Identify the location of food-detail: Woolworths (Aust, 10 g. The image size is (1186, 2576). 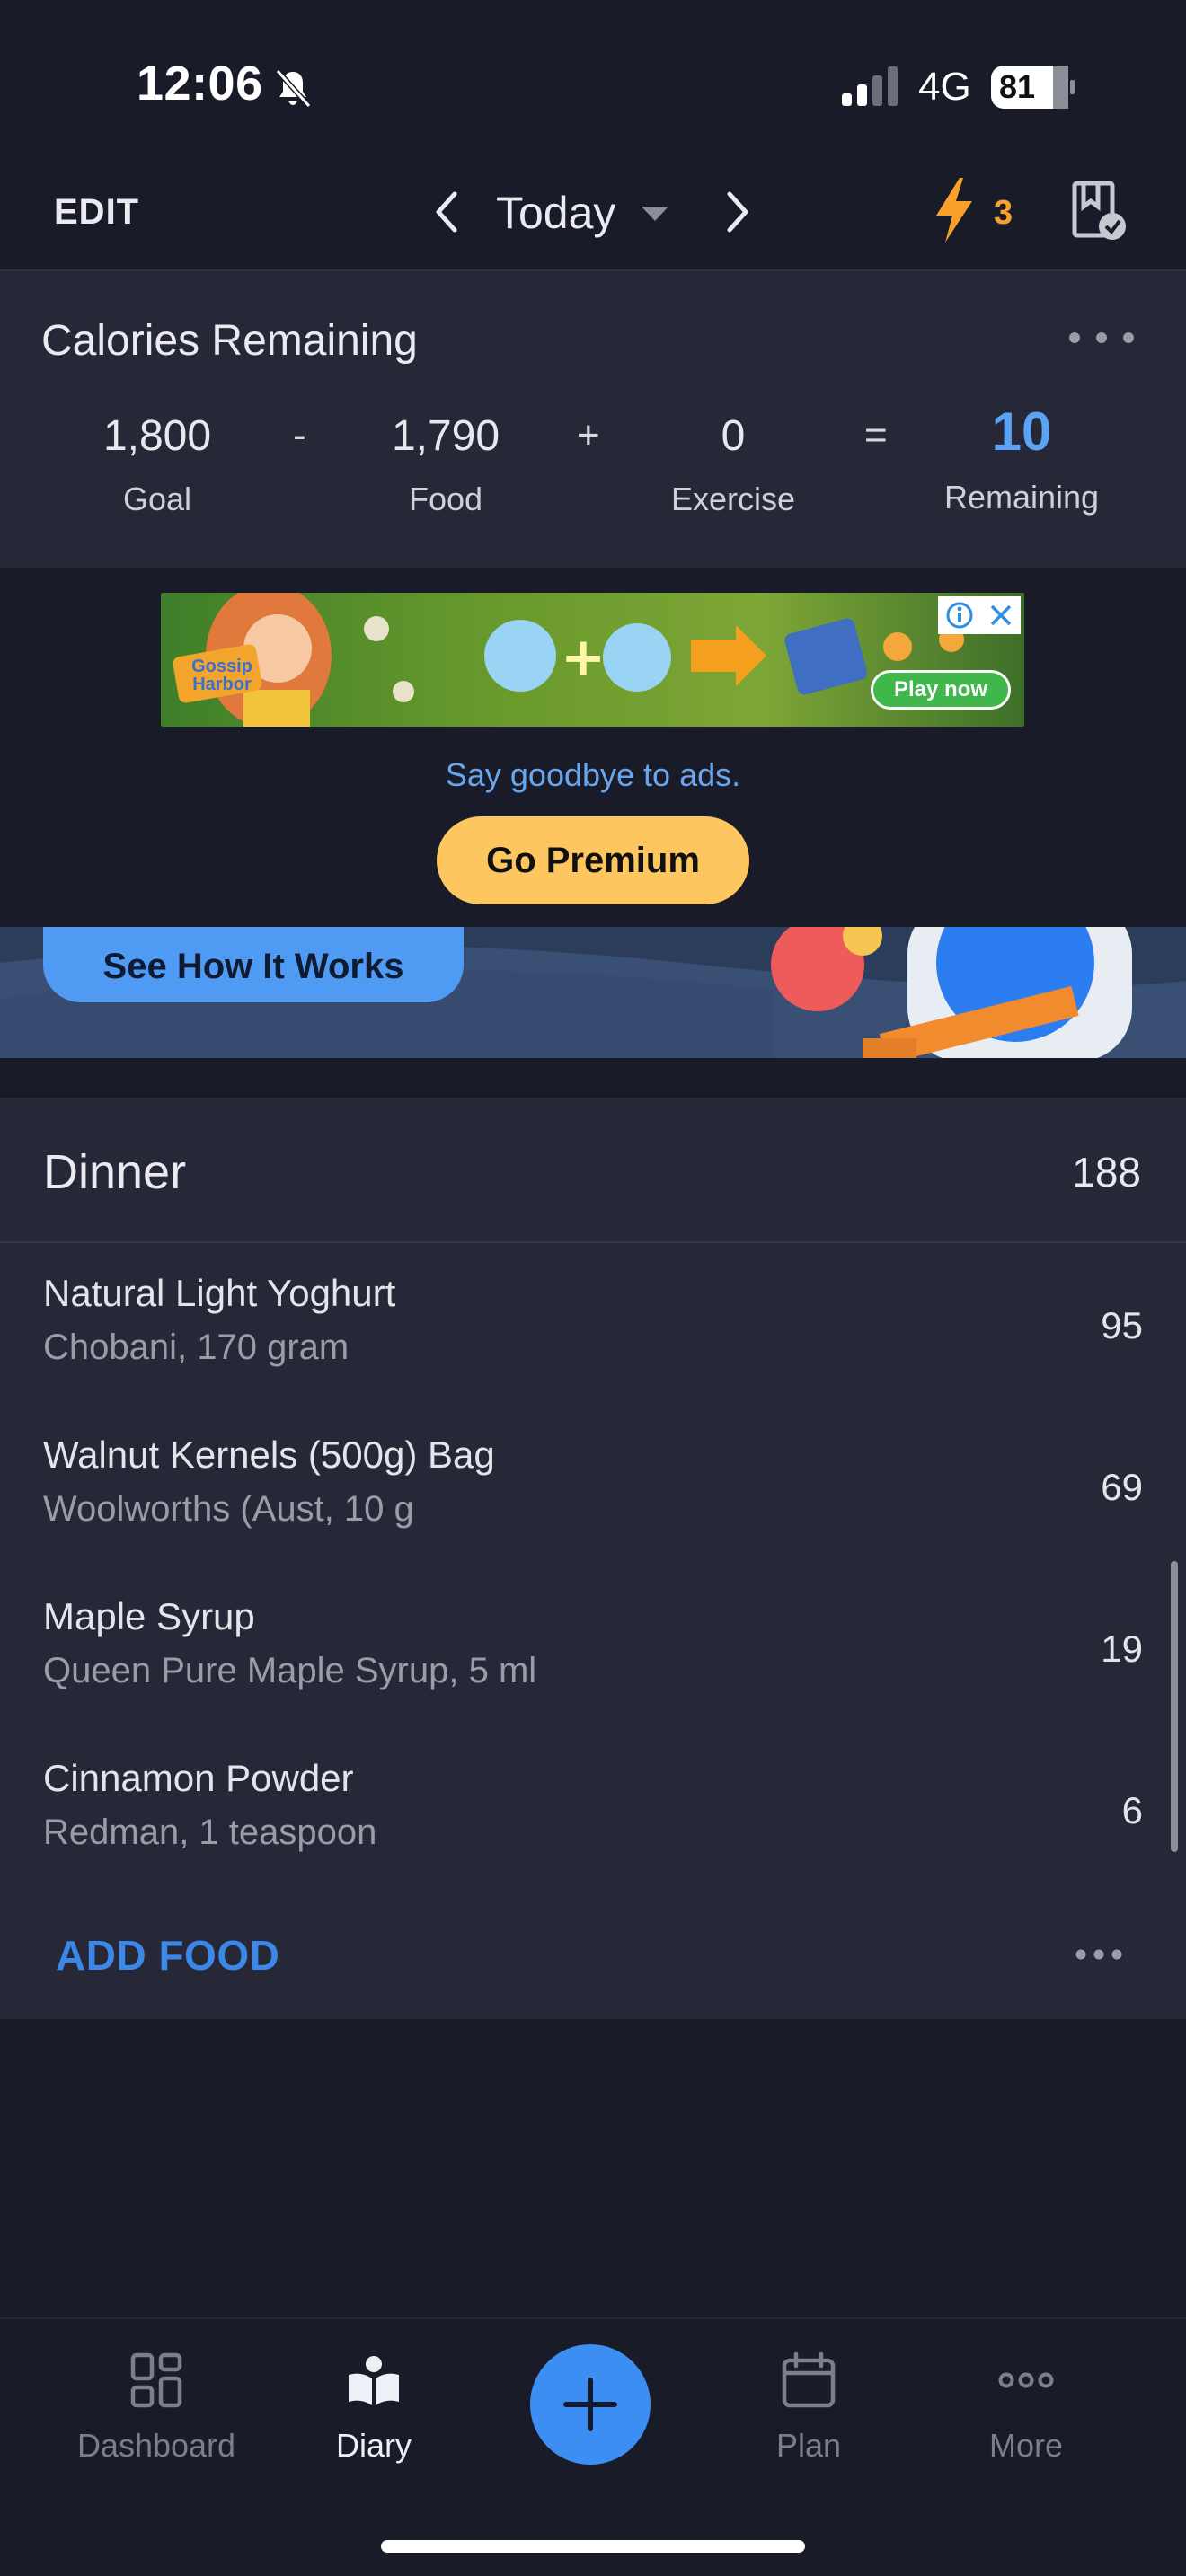
(228, 1509).